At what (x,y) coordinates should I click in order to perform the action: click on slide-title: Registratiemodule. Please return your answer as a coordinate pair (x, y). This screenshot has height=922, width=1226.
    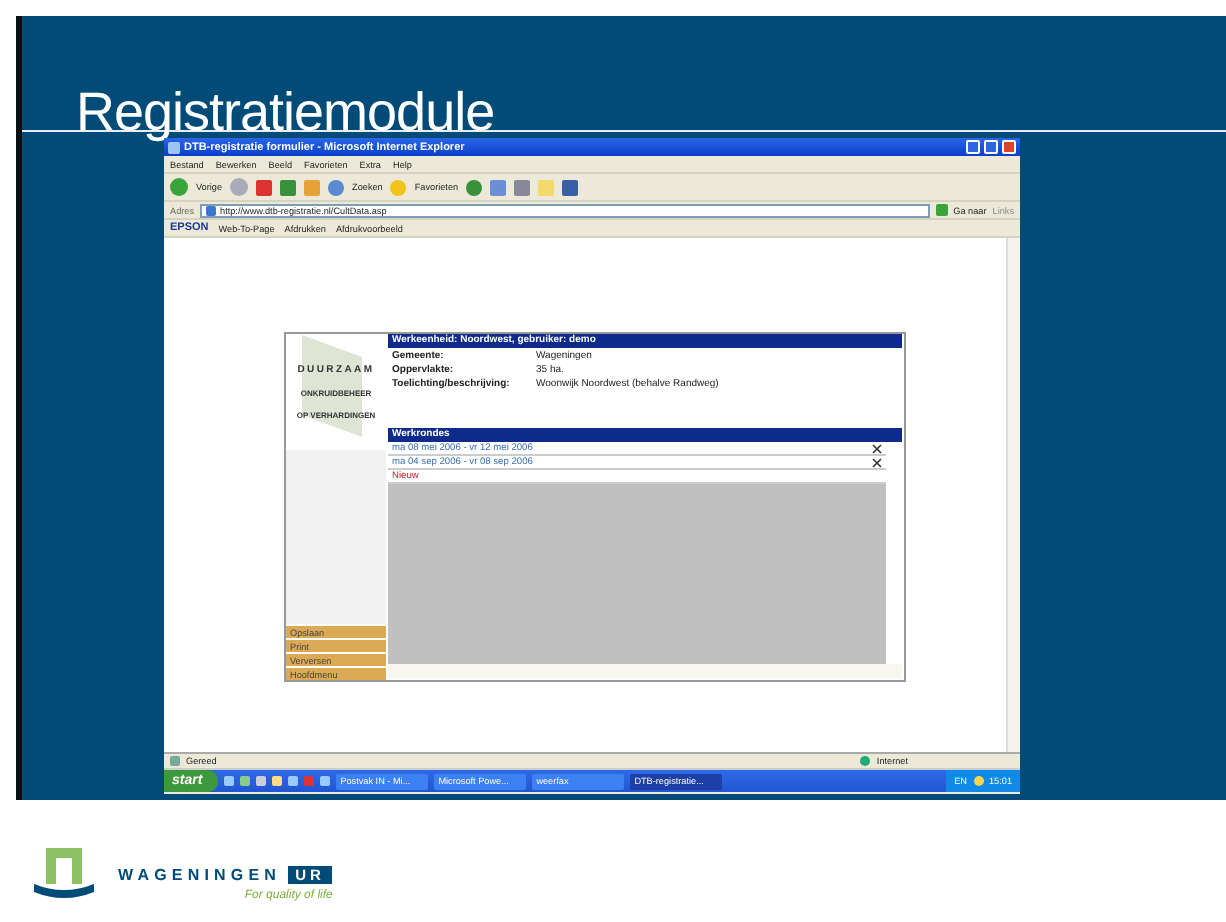
    Looking at the image, I should click on (285, 112).